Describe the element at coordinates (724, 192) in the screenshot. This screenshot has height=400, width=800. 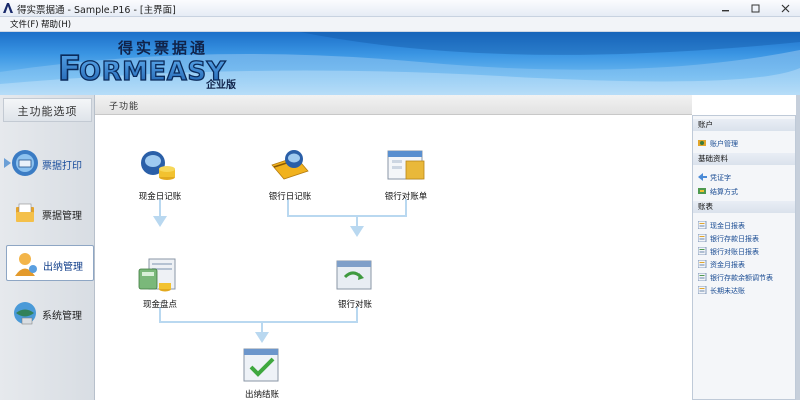
I see `link-label: 结算方式` at that location.